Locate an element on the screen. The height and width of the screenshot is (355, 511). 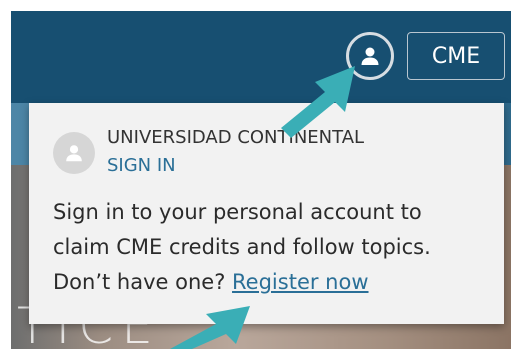
avatar is located at coordinates (74, 153).